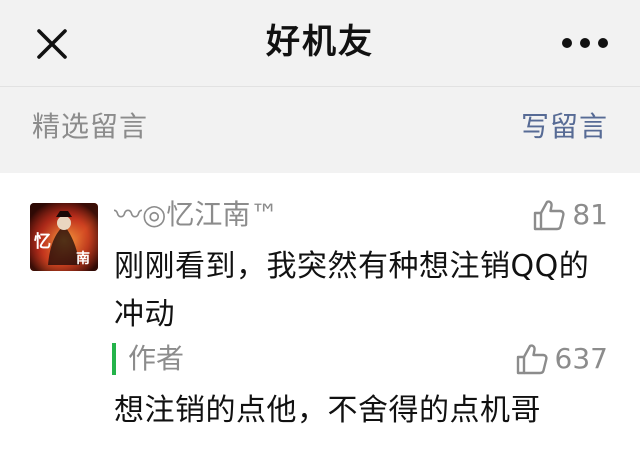 Image resolution: width=640 pixels, height=465 pixels. Describe the element at coordinates (42, 241) in the screenshot. I see `avatar-calligraphy: 忆` at that location.